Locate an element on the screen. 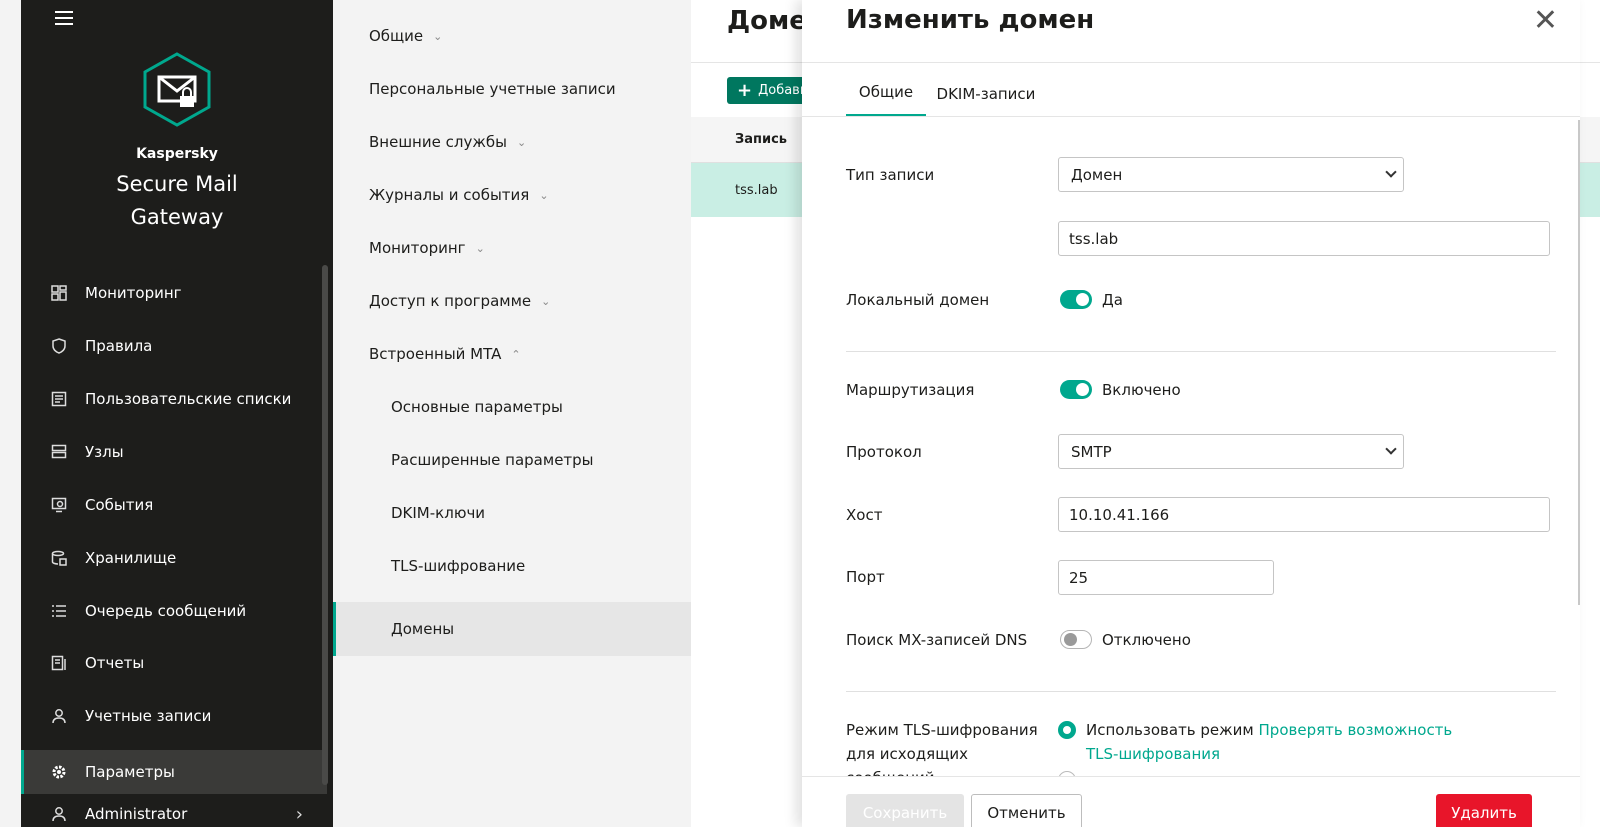 This screenshot has width=1600, height=827. save-button: Сохранить is located at coordinates (905, 810).